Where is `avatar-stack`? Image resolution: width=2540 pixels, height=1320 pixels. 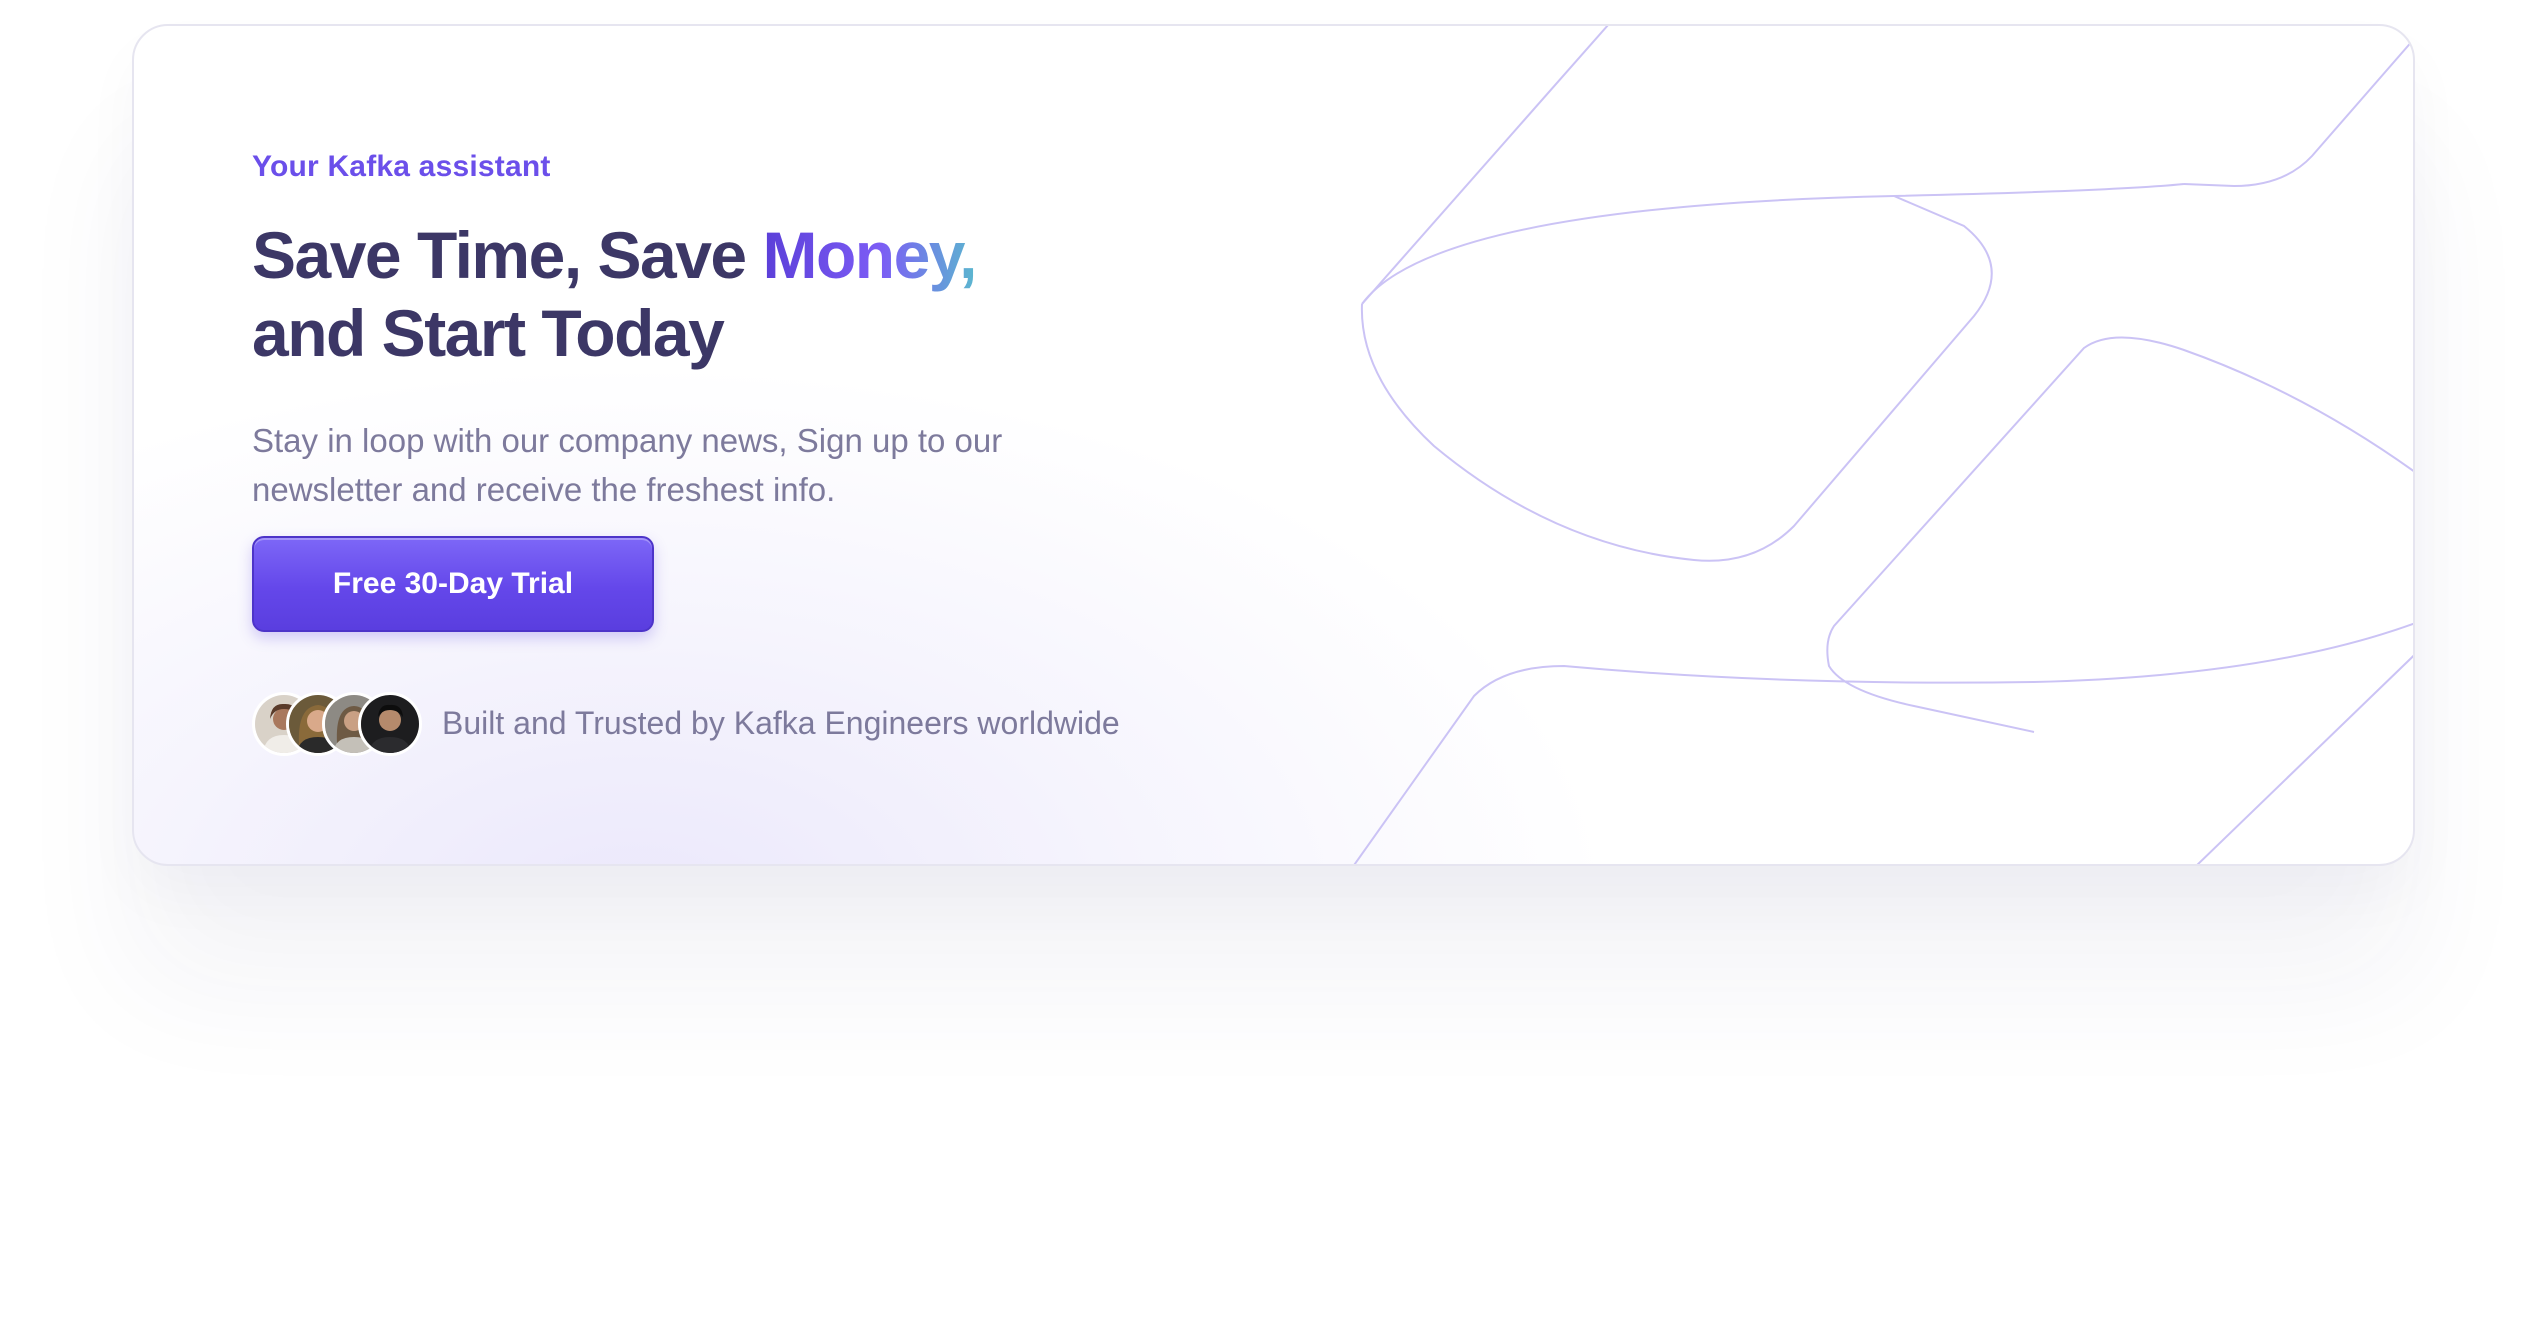
avatar-stack is located at coordinates (337, 724).